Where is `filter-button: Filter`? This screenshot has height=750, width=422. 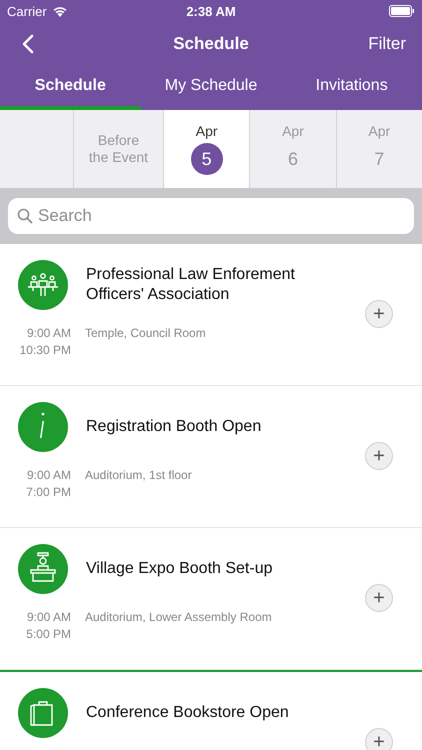 filter-button: Filter is located at coordinates (387, 44).